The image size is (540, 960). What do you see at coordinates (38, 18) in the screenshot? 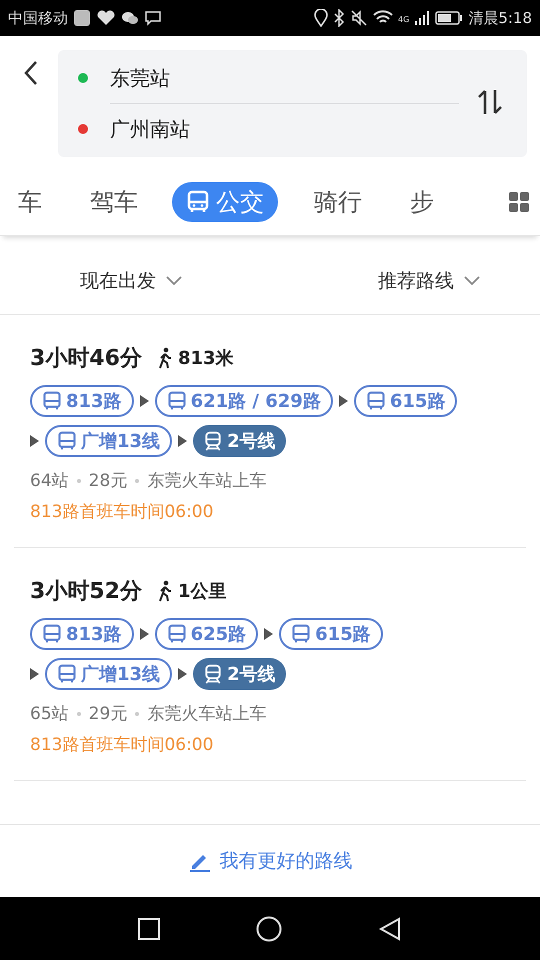
I see `carrier-name: 中国移动` at bounding box center [38, 18].